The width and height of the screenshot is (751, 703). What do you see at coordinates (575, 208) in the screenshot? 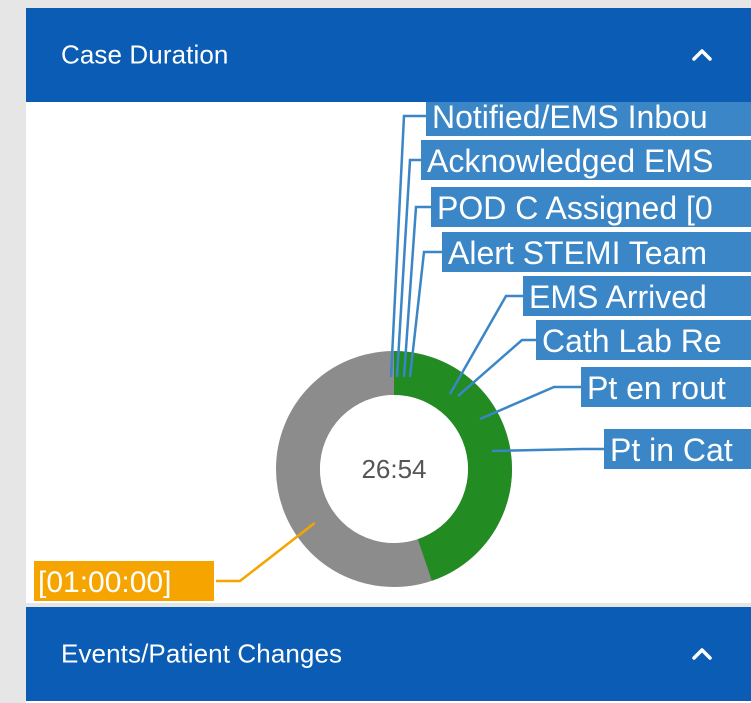
I see `event-label: POD C Assigned [0` at bounding box center [575, 208].